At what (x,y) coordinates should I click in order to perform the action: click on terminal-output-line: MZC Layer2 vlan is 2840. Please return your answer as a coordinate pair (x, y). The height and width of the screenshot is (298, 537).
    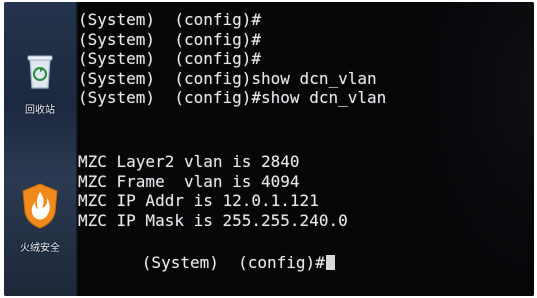
    Looking at the image, I should click on (189, 161).